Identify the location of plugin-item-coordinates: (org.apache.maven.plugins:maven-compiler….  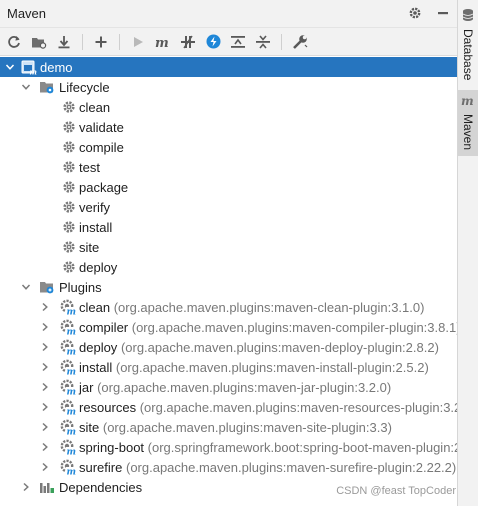
(294, 327).